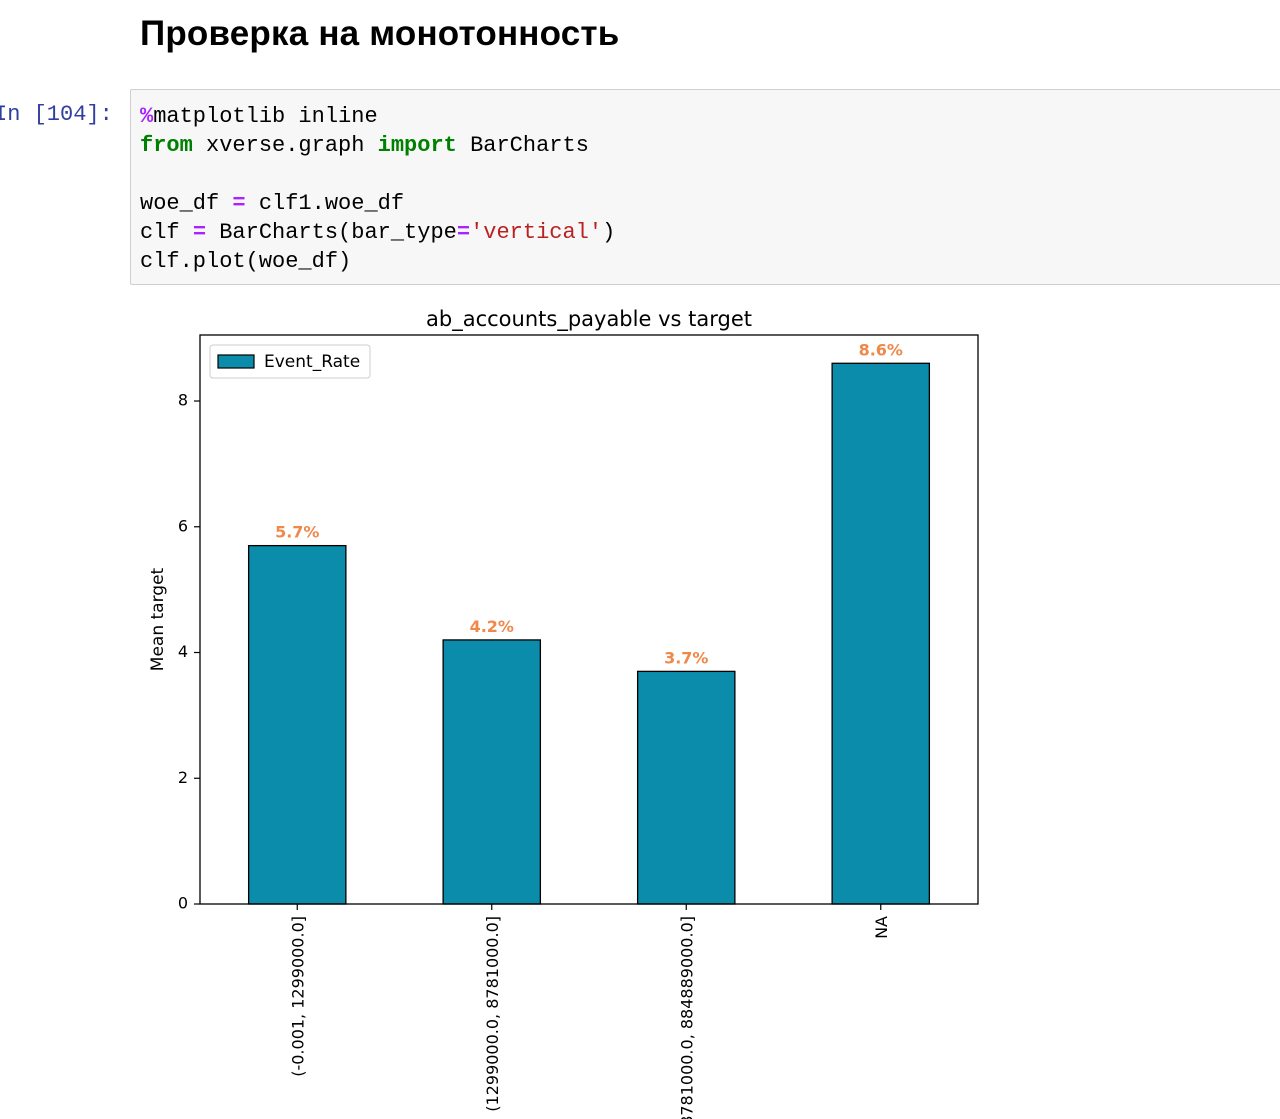 The image size is (1280, 1119). I want to click on code-token: clf, so click(166, 232).